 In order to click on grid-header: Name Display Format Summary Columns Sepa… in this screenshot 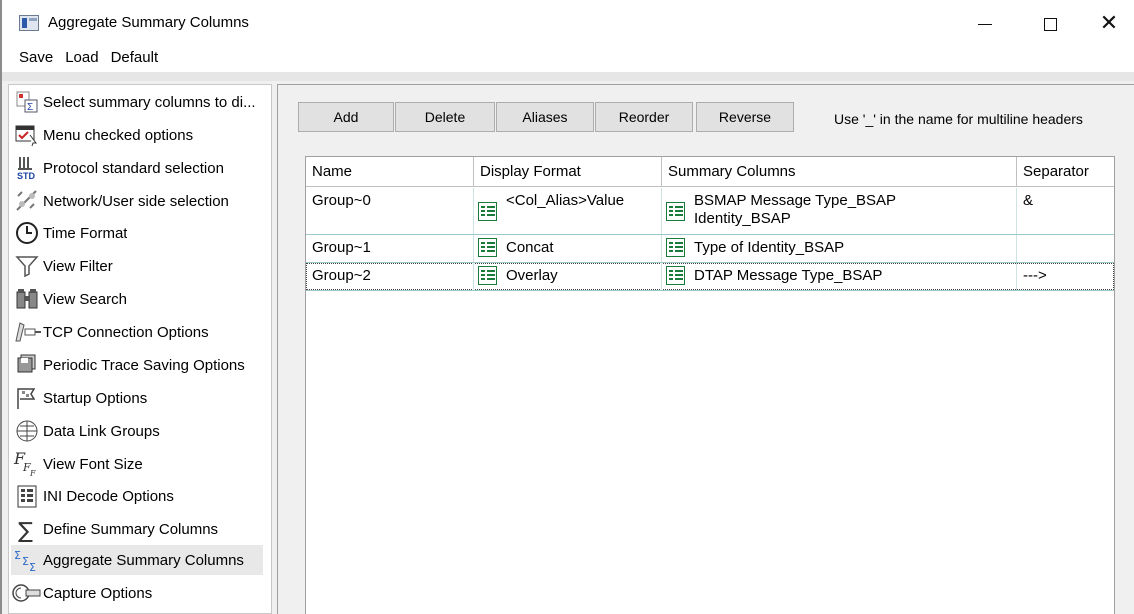, I will do `click(710, 172)`.